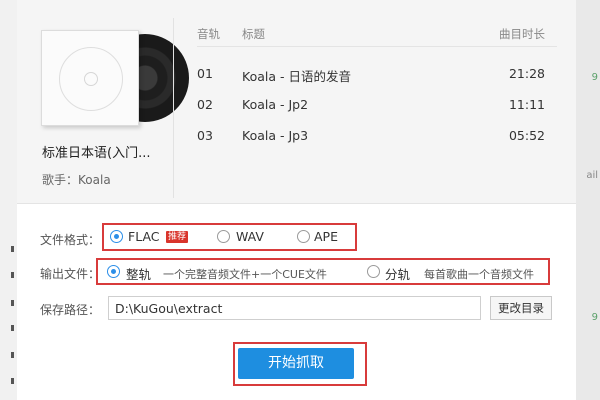  I want to click on artist-name: Koala, so click(94, 180).